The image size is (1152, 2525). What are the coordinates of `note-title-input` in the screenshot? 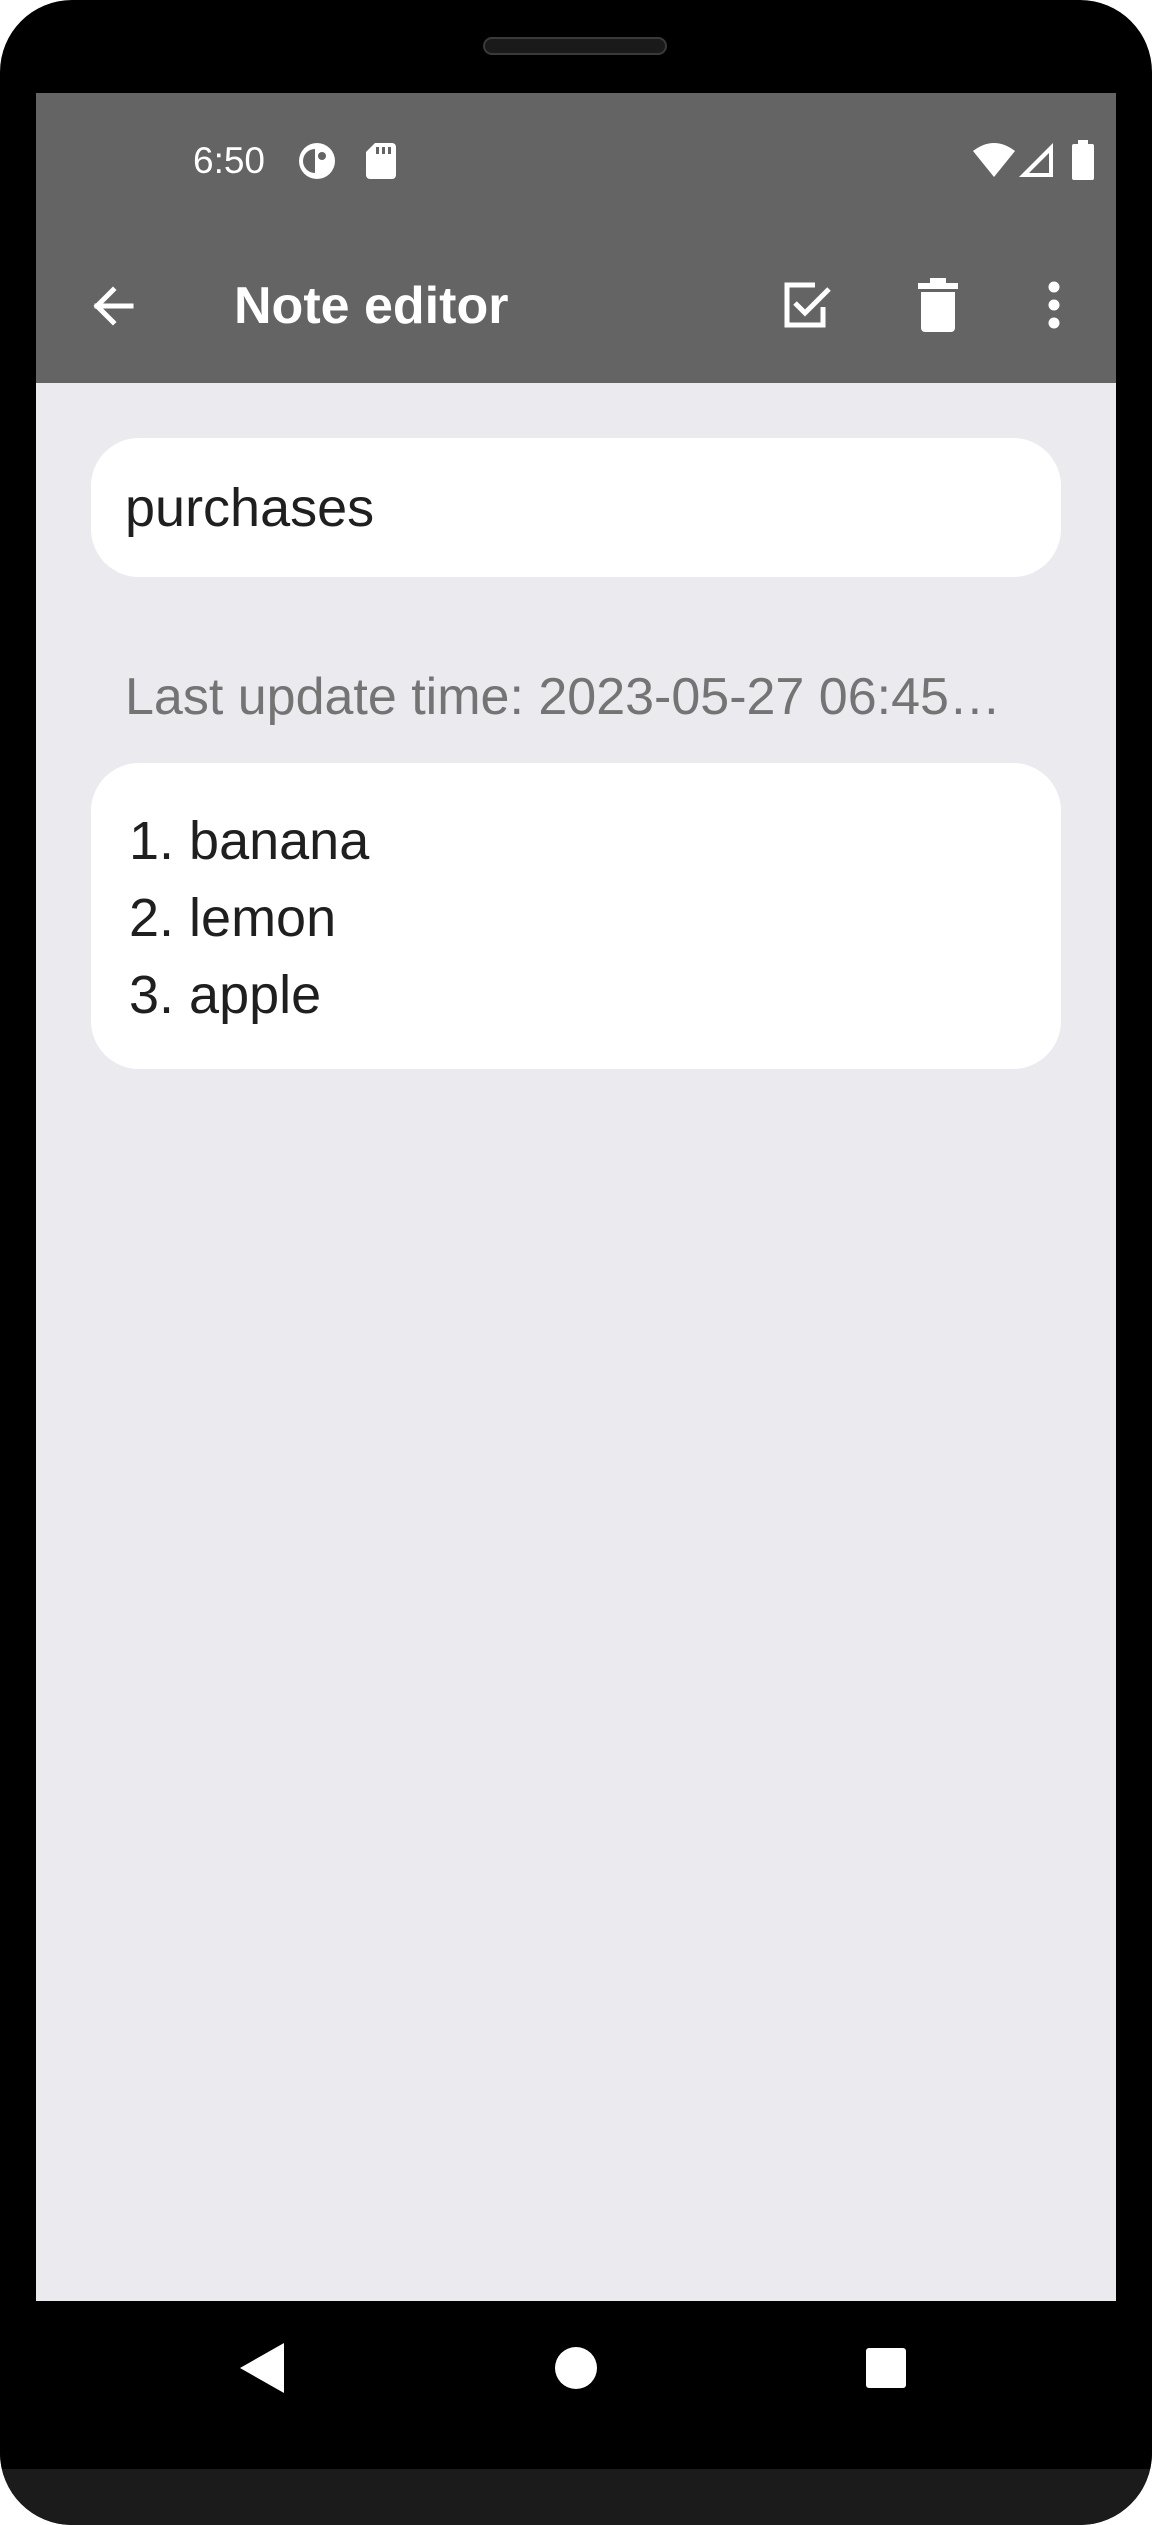 It's located at (576, 507).